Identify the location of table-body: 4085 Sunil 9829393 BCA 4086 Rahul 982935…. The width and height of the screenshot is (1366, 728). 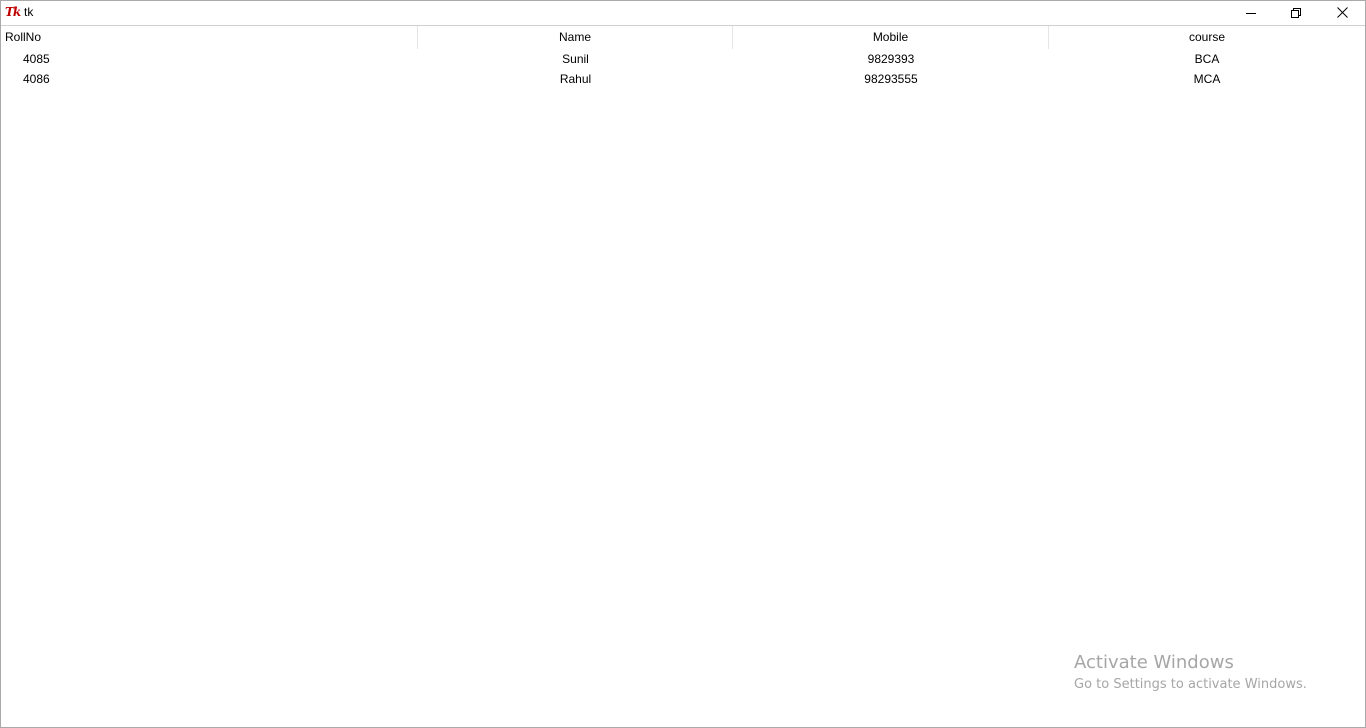
(683, 69).